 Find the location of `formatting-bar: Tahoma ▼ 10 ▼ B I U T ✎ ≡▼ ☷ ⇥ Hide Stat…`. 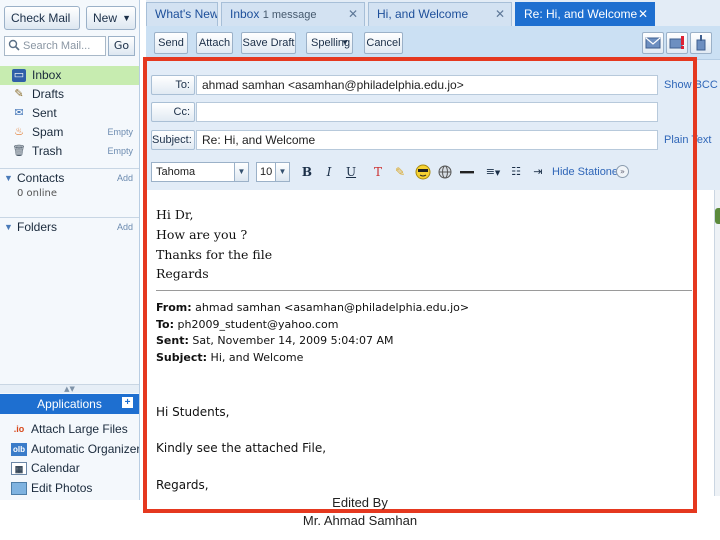

formatting-bar: Tahoma ▼ 10 ▼ B I U T ✎ ≡▼ ☷ ⇥ Hide Stat… is located at coordinates (433, 172).